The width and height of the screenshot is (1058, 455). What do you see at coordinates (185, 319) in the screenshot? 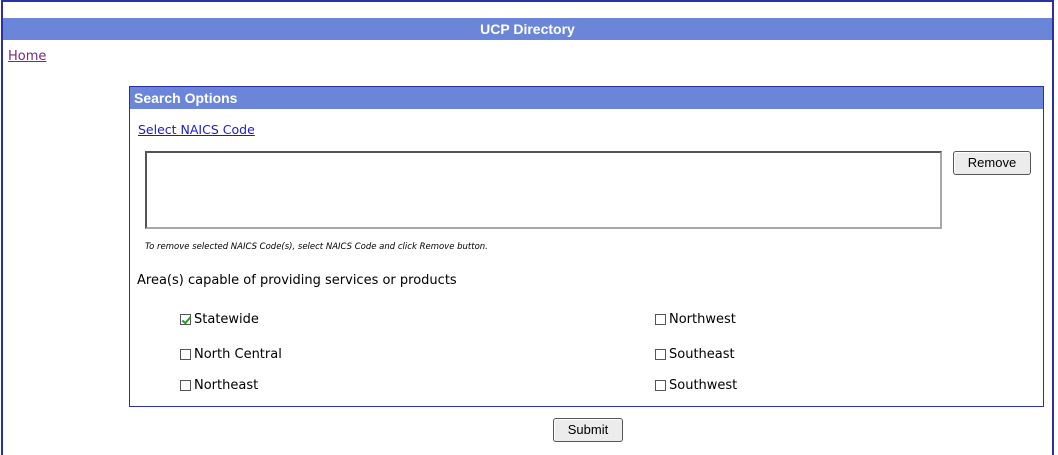
I see `checkbox-checked-icon` at bounding box center [185, 319].